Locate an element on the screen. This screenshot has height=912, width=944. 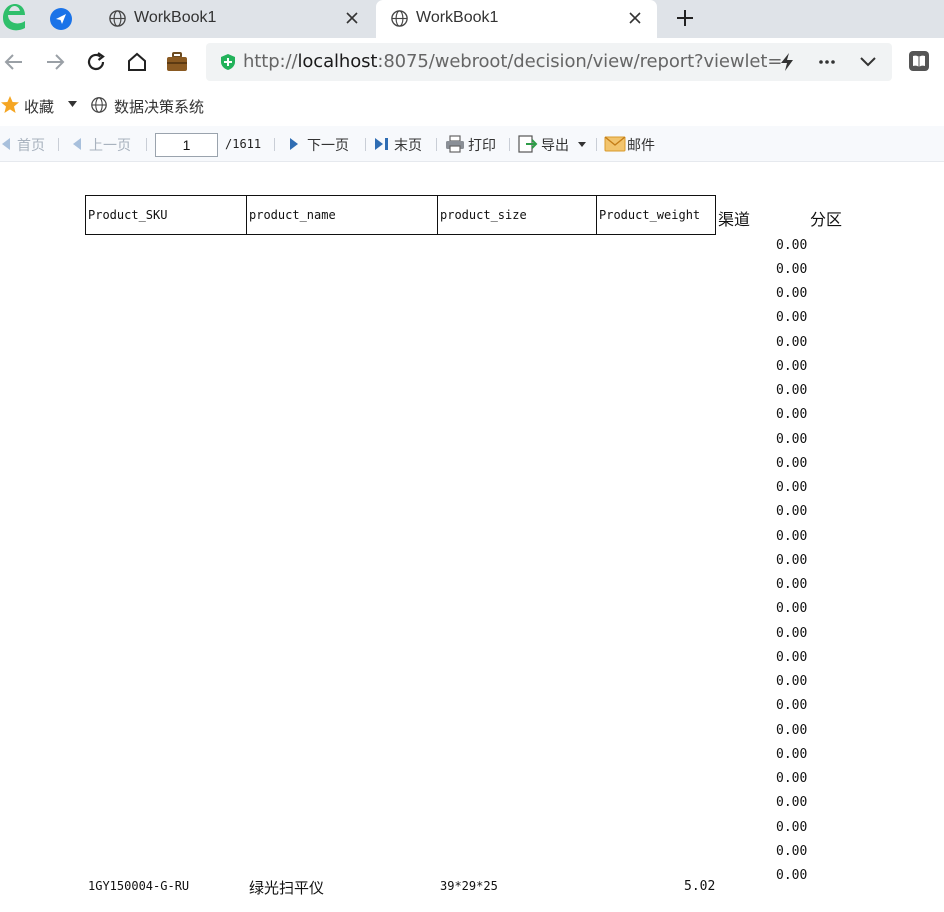
header-cell-product-weight: Product_weight is located at coordinates (656, 215).